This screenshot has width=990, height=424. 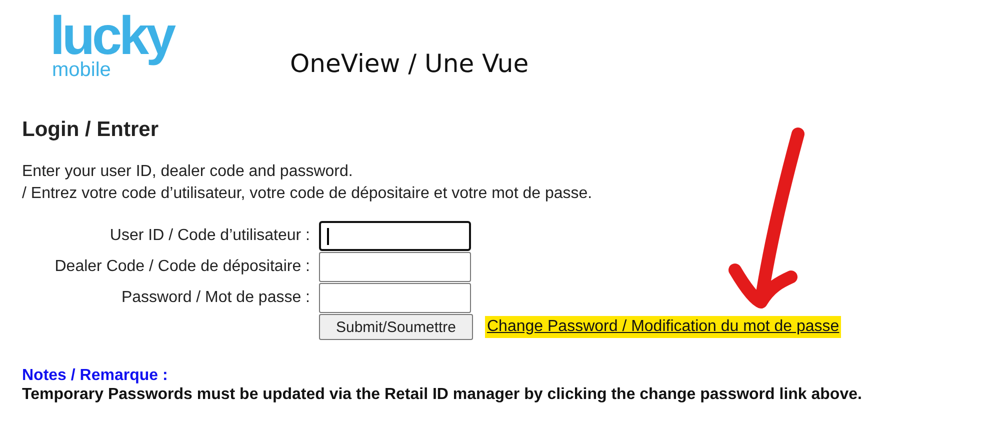 I want to click on instructions-text: Enter your user ID, dealer code and password. / Entrez votre code d’utilisateur, votre code de dépositaire et votre mot de passe., so click(x=308, y=183).